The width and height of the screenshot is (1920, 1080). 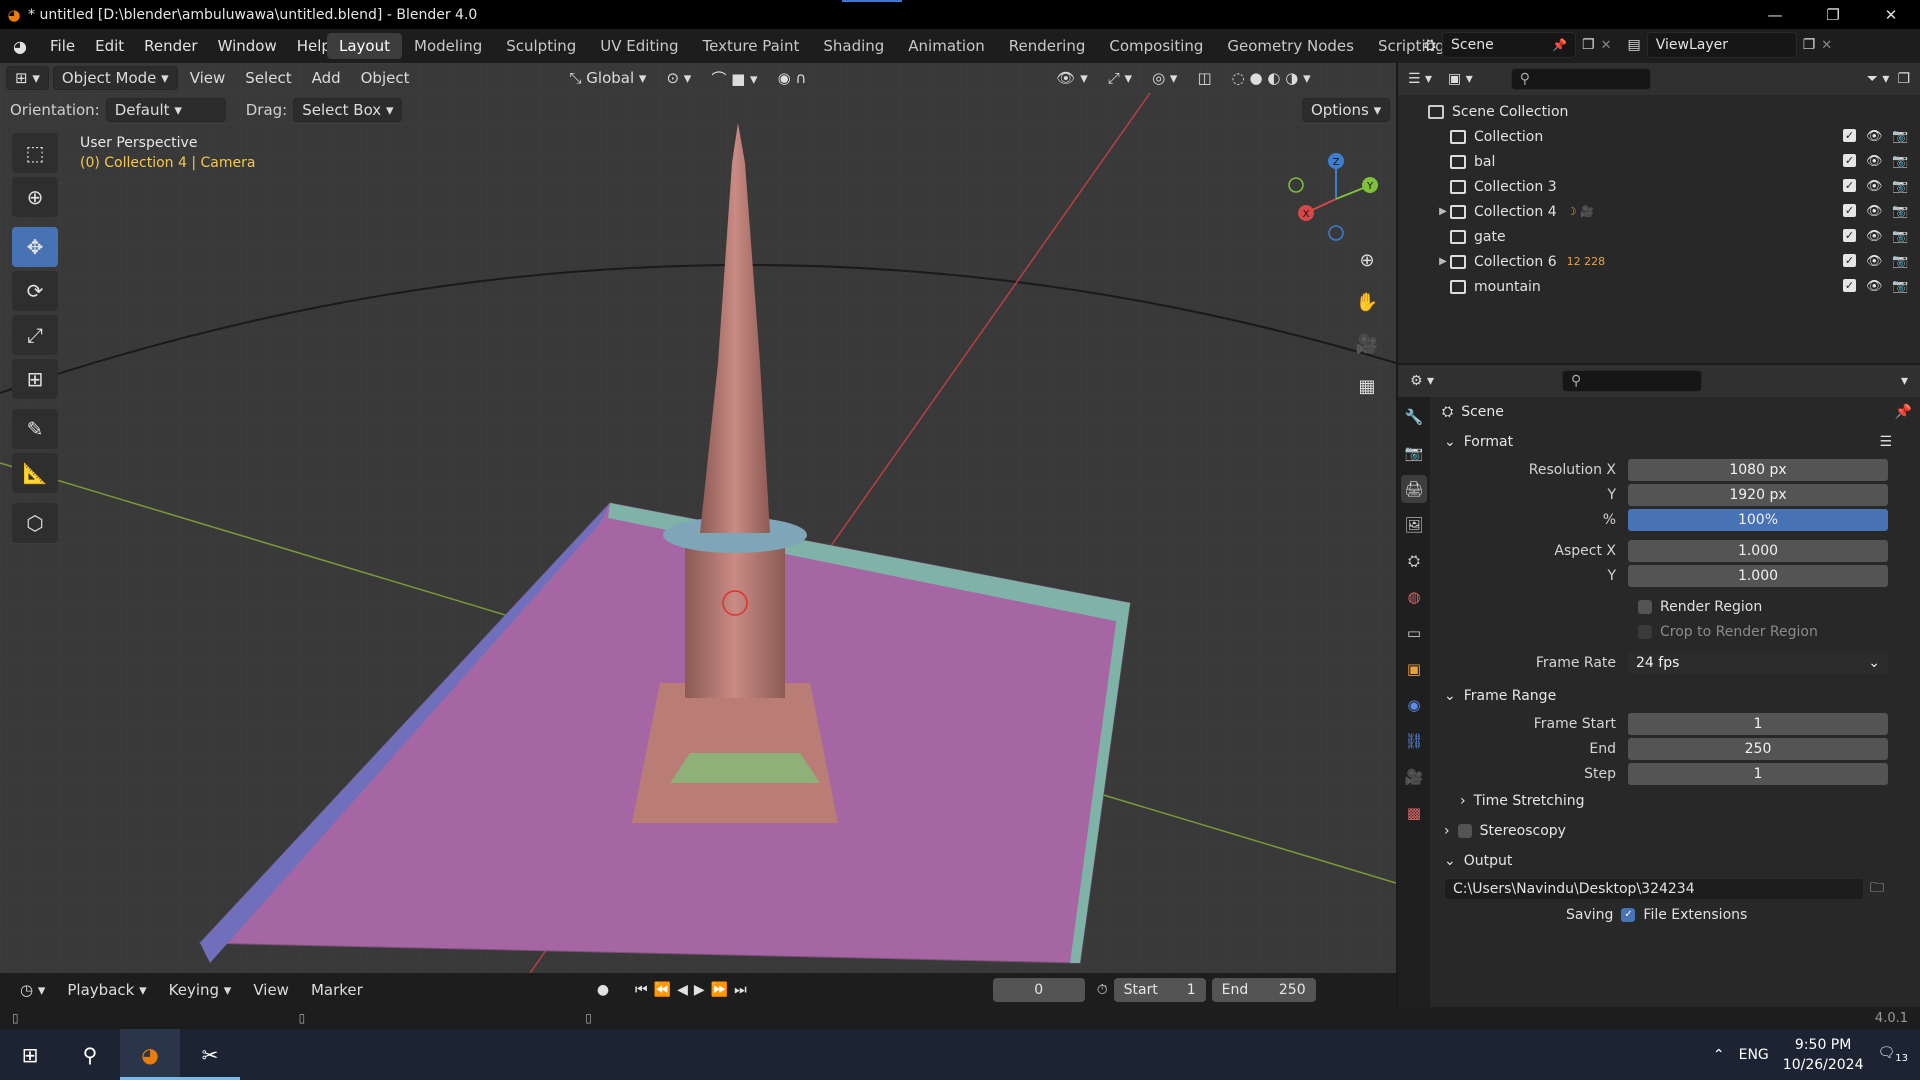 What do you see at coordinates (1758, 748) in the screenshot?
I see `frame-end-field: 250` at bounding box center [1758, 748].